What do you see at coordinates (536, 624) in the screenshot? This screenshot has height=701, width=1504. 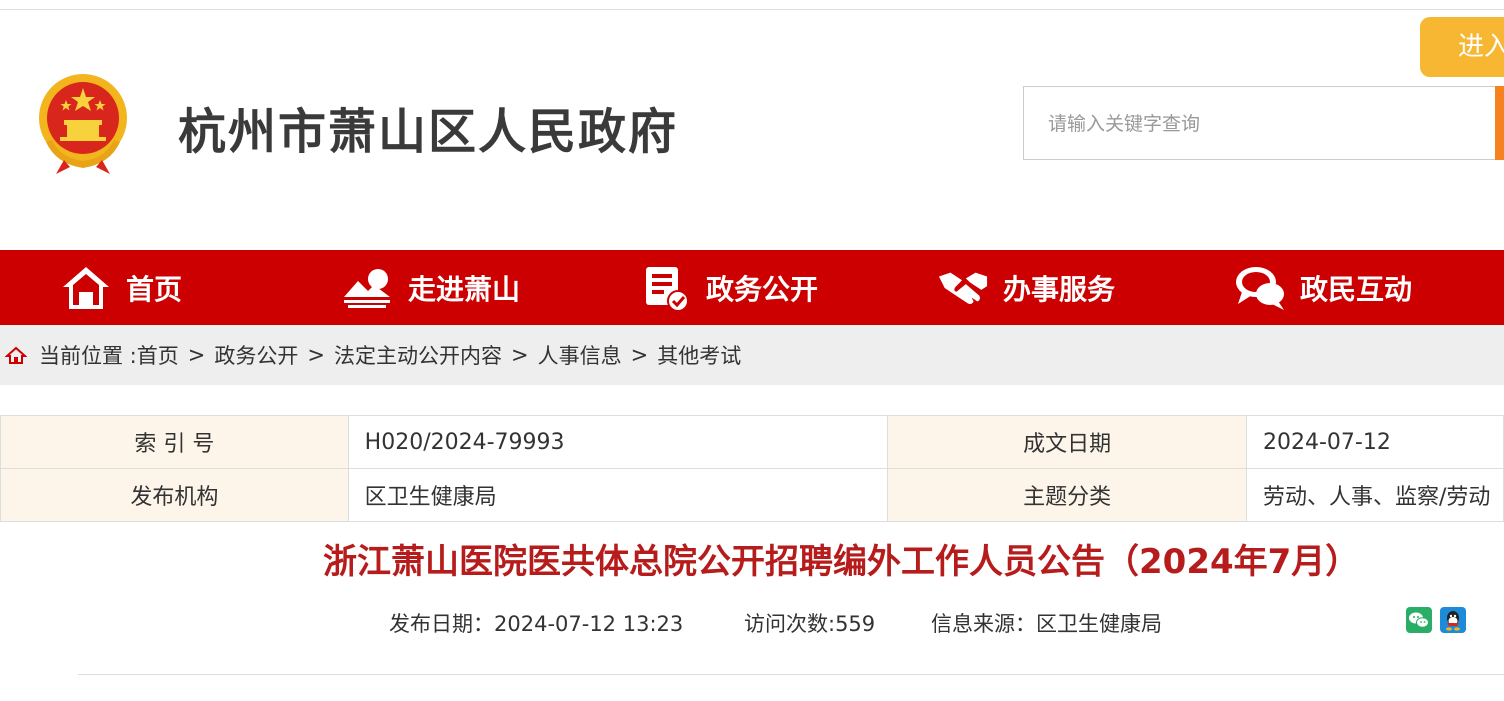 I see `publish-date: 发布日期：2024-07-12 13:23` at bounding box center [536, 624].